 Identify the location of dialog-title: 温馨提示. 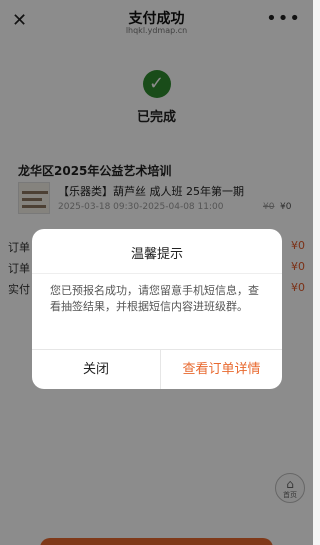
(156, 254).